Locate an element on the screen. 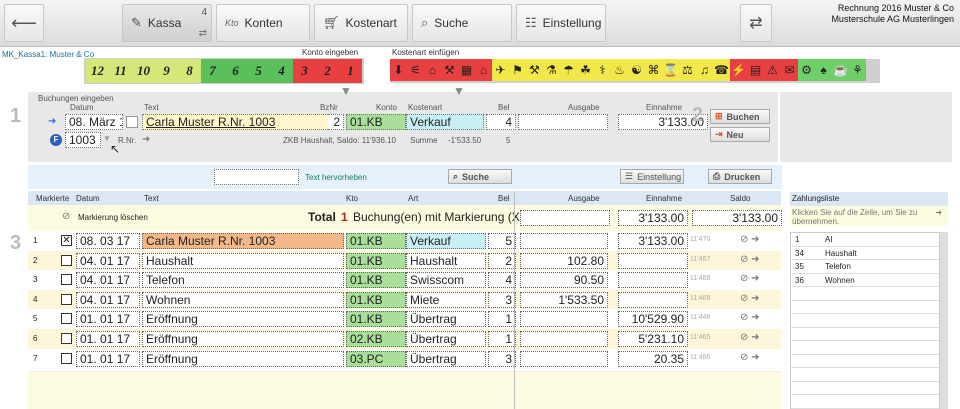 The width and height of the screenshot is (960, 409). kostenart-icon: ⚘ is located at coordinates (857, 70).